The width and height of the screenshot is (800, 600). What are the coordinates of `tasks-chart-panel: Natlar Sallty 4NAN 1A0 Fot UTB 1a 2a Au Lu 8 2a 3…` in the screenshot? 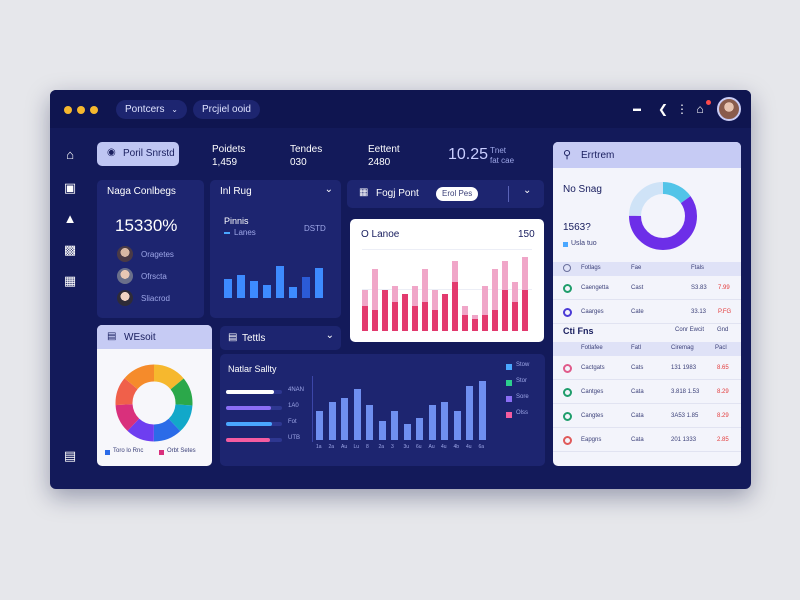 It's located at (382, 410).